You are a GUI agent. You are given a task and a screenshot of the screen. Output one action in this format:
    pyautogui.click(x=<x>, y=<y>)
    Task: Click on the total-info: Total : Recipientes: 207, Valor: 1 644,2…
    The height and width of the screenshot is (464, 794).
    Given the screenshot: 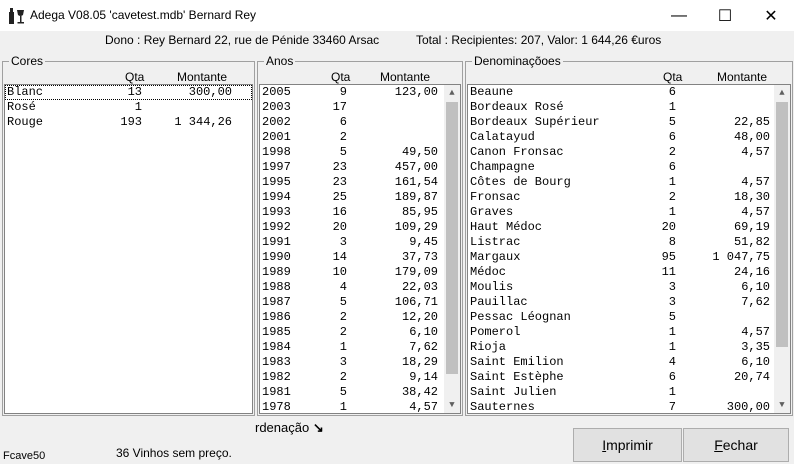 What is the action you would take?
    pyautogui.click(x=539, y=40)
    